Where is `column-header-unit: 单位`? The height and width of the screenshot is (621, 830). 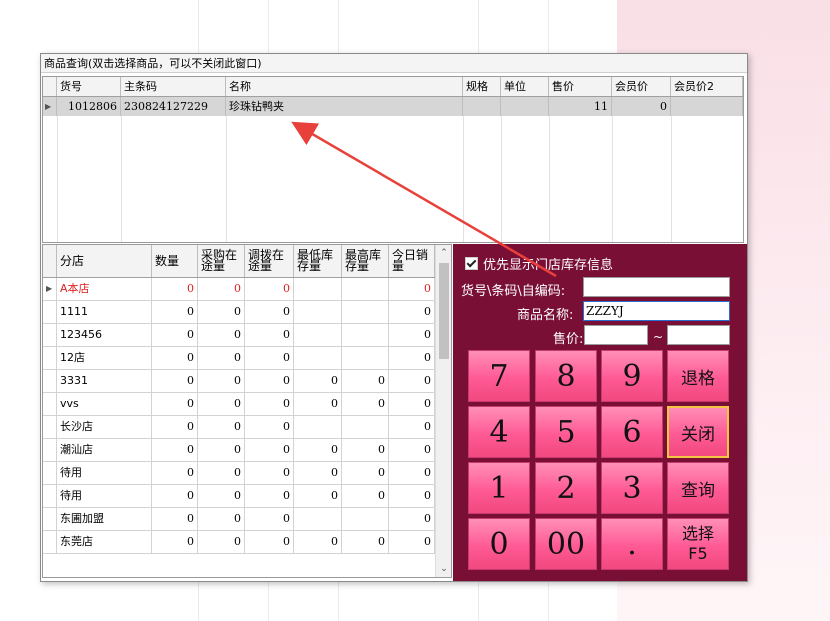 column-header-unit: 单位 is located at coordinates (525, 86).